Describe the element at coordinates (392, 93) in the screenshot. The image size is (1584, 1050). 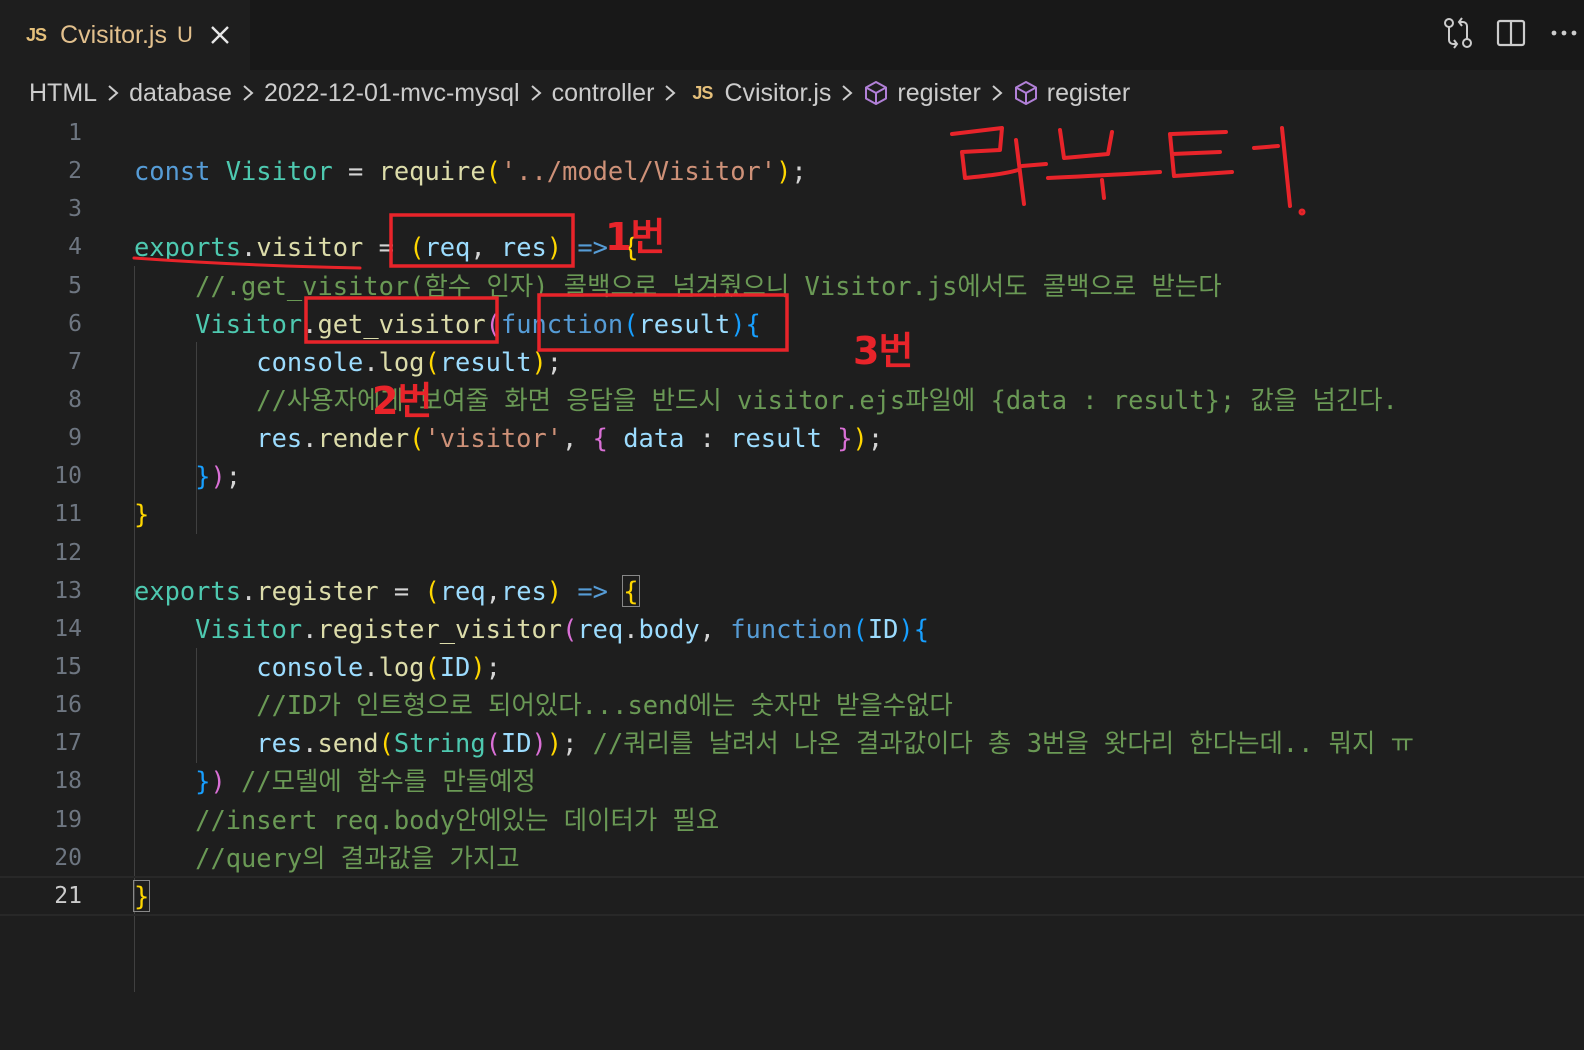
I see `breadcrumb-item-project: 2022-12-01-mvc-mysql` at that location.